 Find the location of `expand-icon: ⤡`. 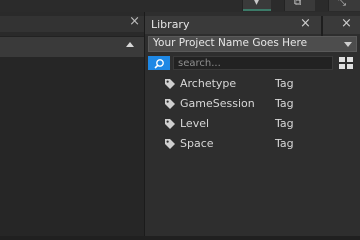

expand-icon: ⤡ is located at coordinates (342, 4).